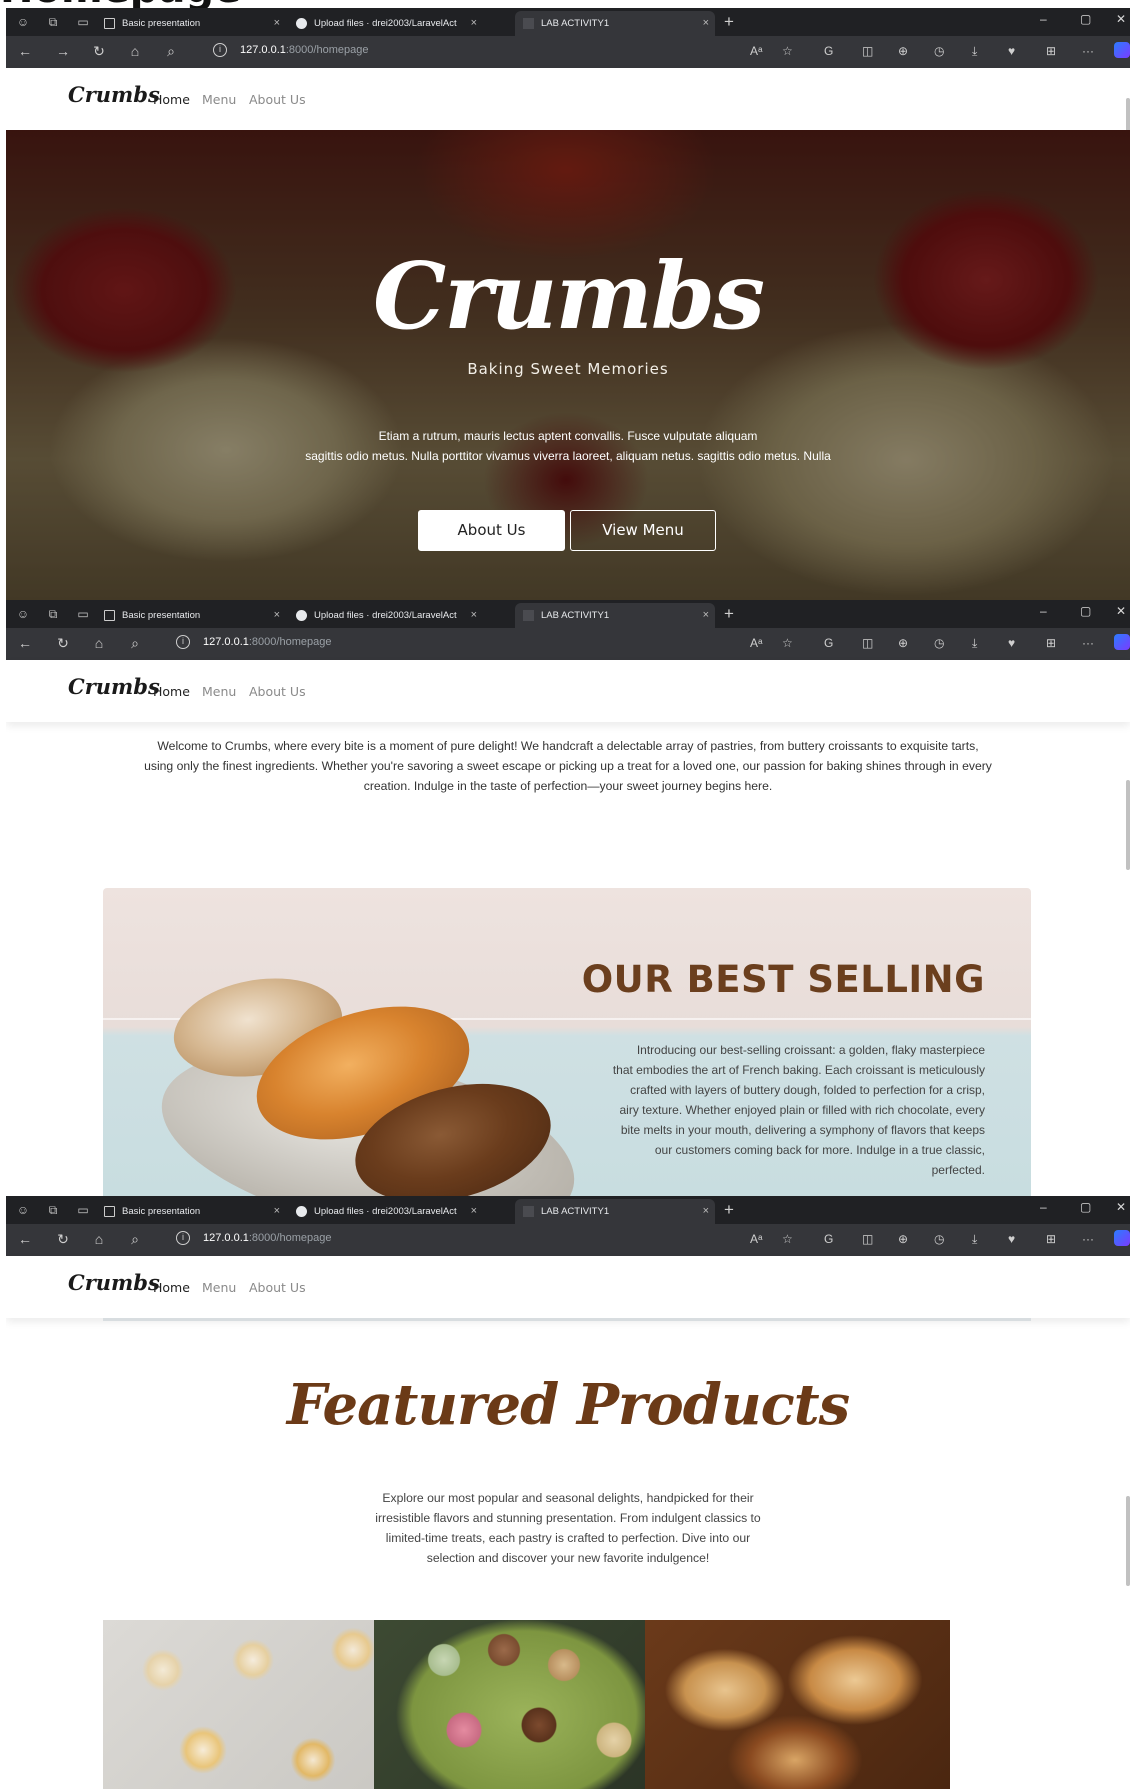  What do you see at coordinates (643, 530) in the screenshot?
I see `view-menu-button: View Menu` at bounding box center [643, 530].